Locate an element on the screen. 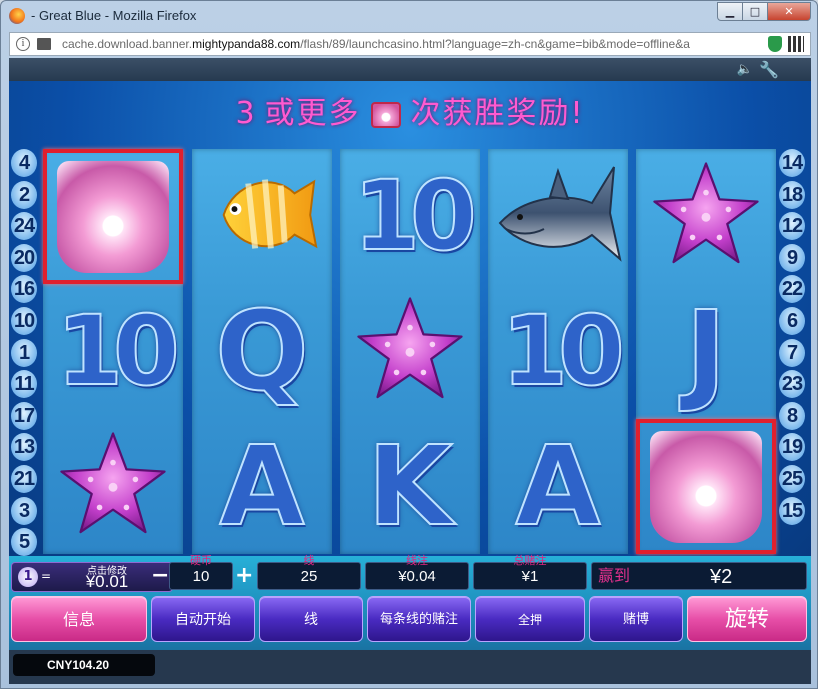 Image resolution: width=818 pixels, height=689 pixels. payline-badge: 3 is located at coordinates (24, 510).